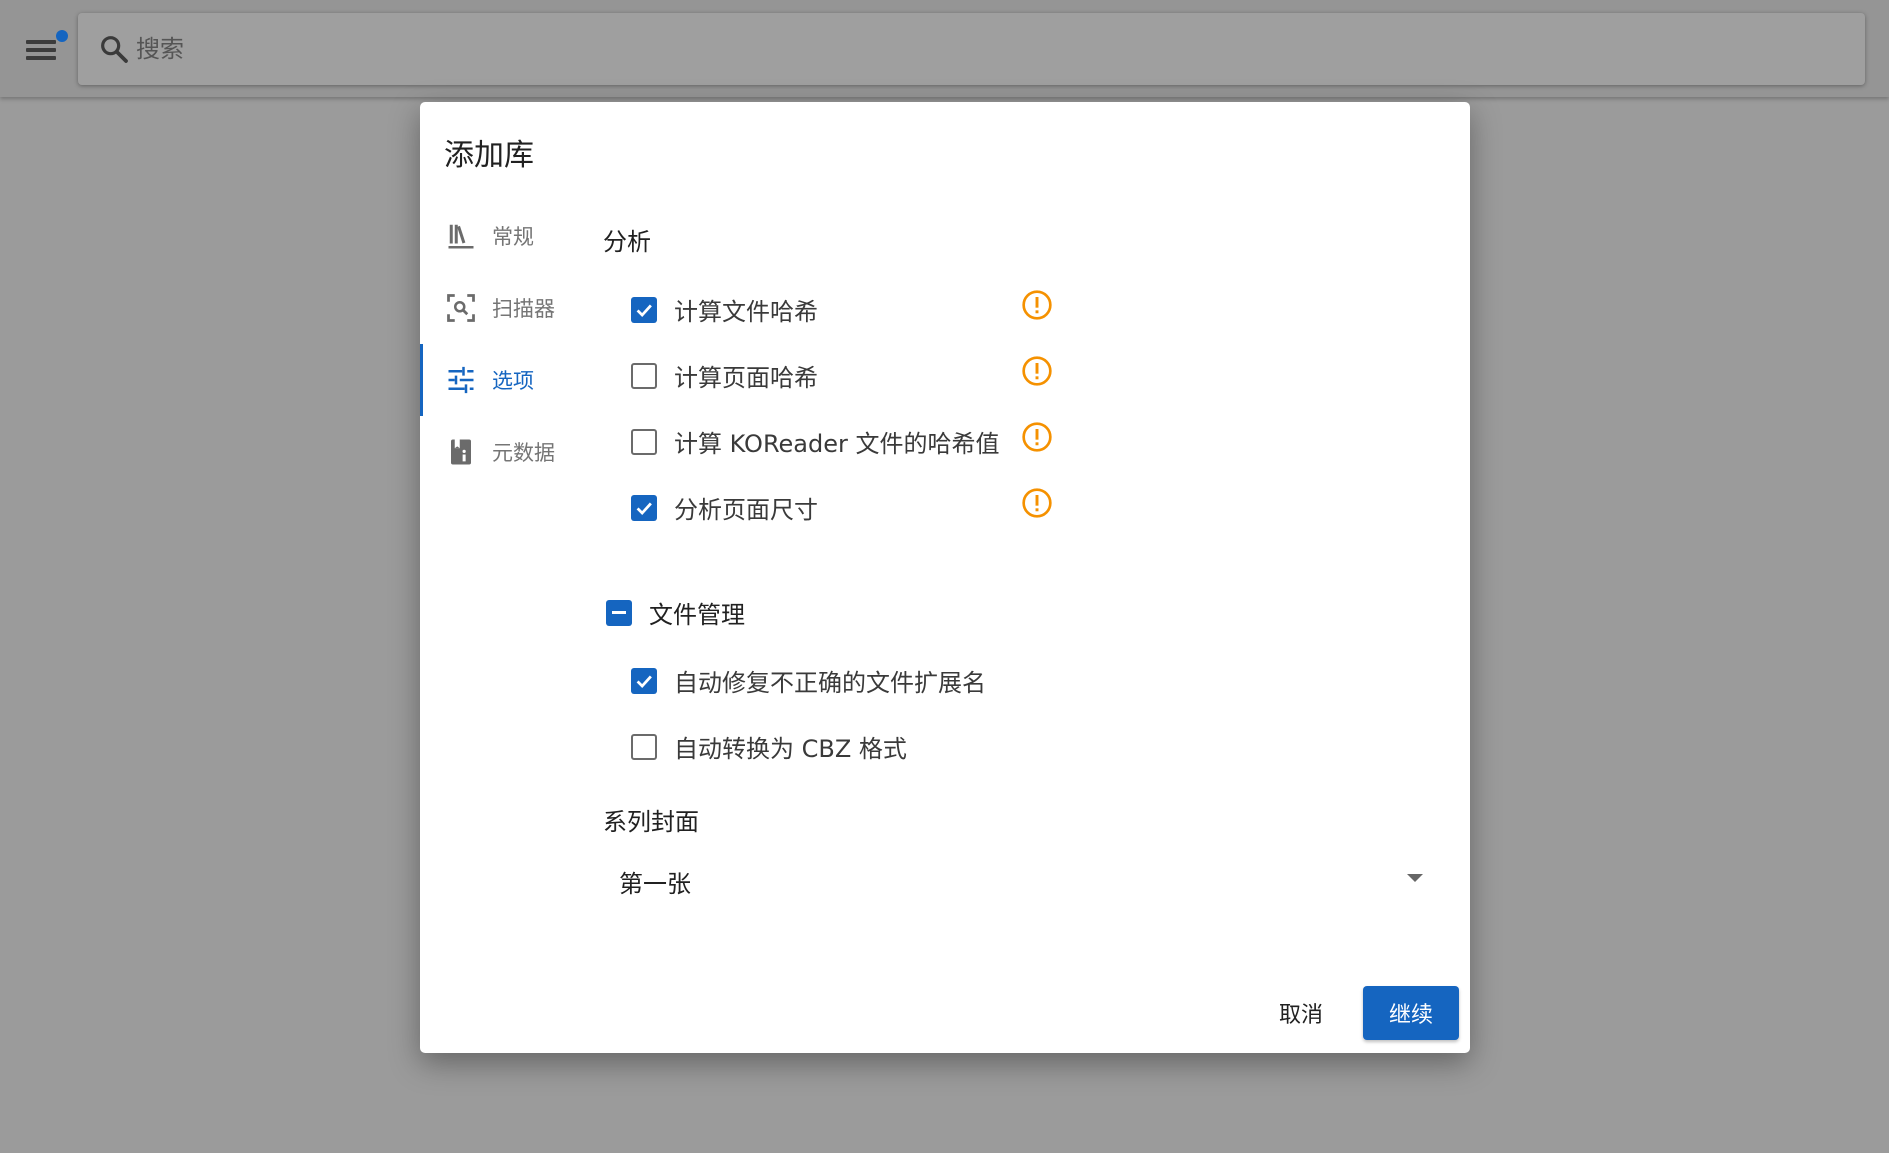 This screenshot has width=1889, height=1153. Describe the element at coordinates (651, 822) in the screenshot. I see `series-cover-section-title: 系列封面` at that location.